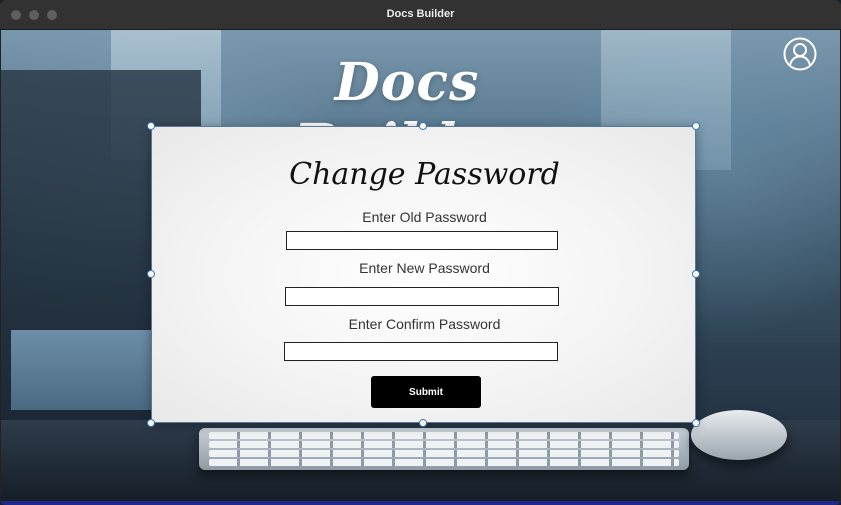  Describe the element at coordinates (420, 503) in the screenshot. I see `window-bottom-border` at that location.